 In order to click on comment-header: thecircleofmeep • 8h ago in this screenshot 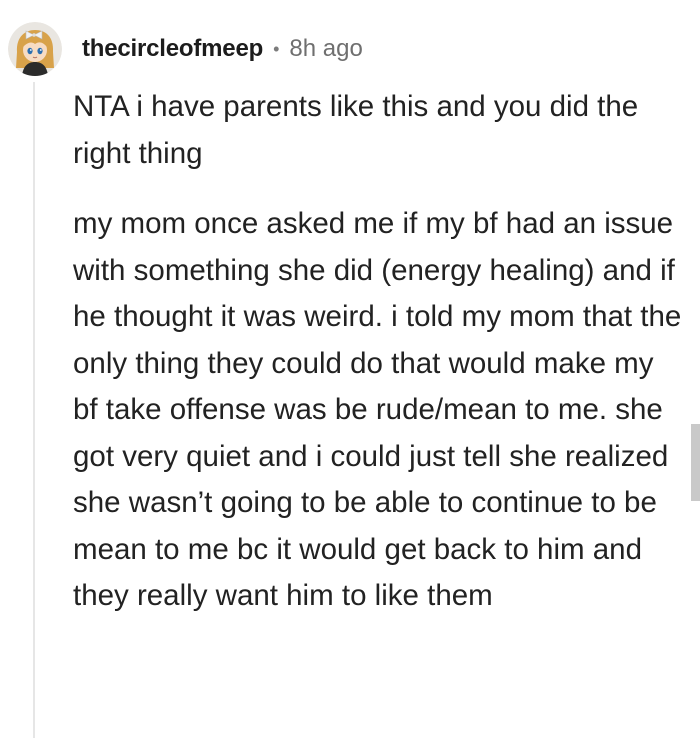, I will do `click(185, 49)`.